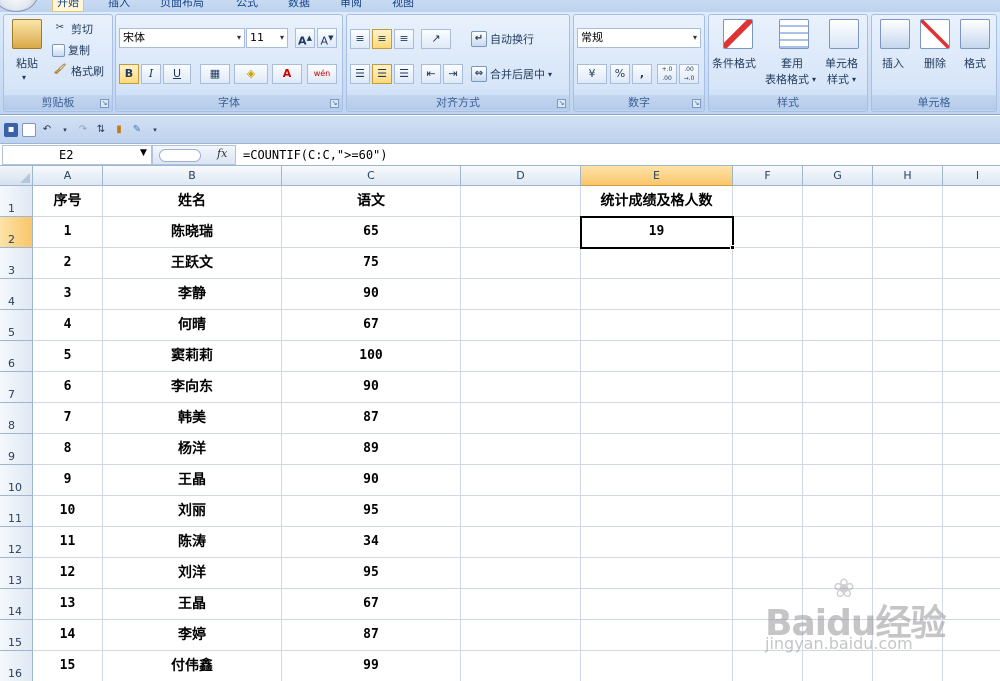 The image size is (1000, 681). What do you see at coordinates (838, 176) in the screenshot?
I see `column-header-g: G` at bounding box center [838, 176].